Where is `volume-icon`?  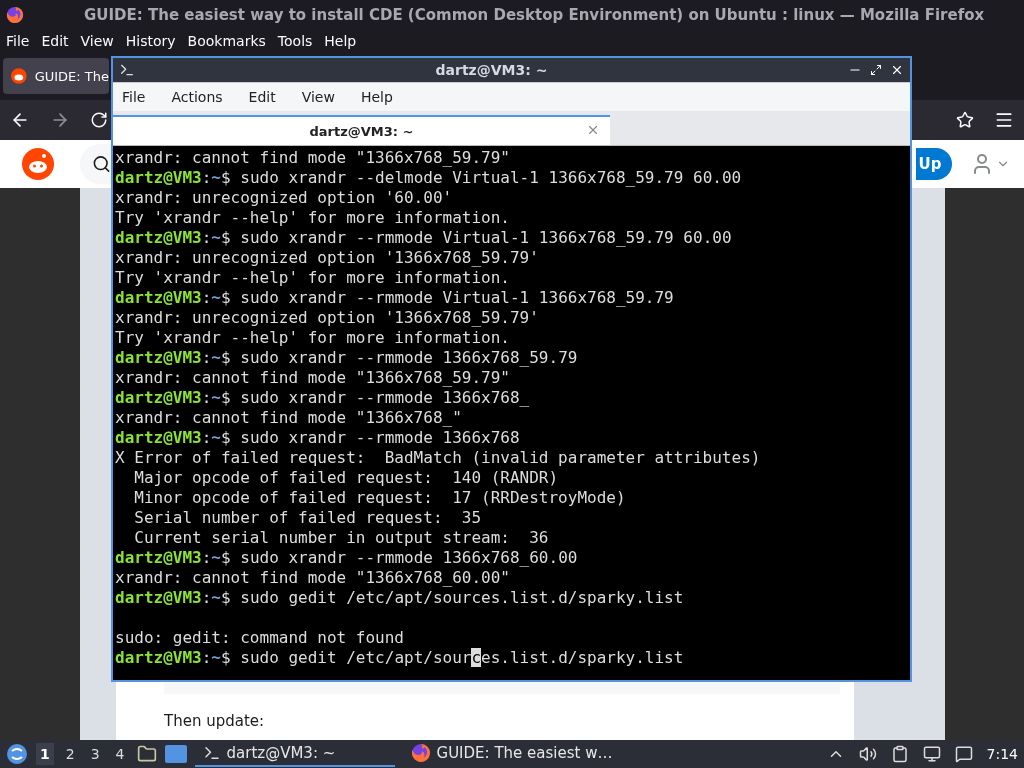 volume-icon is located at coordinates (867, 754).